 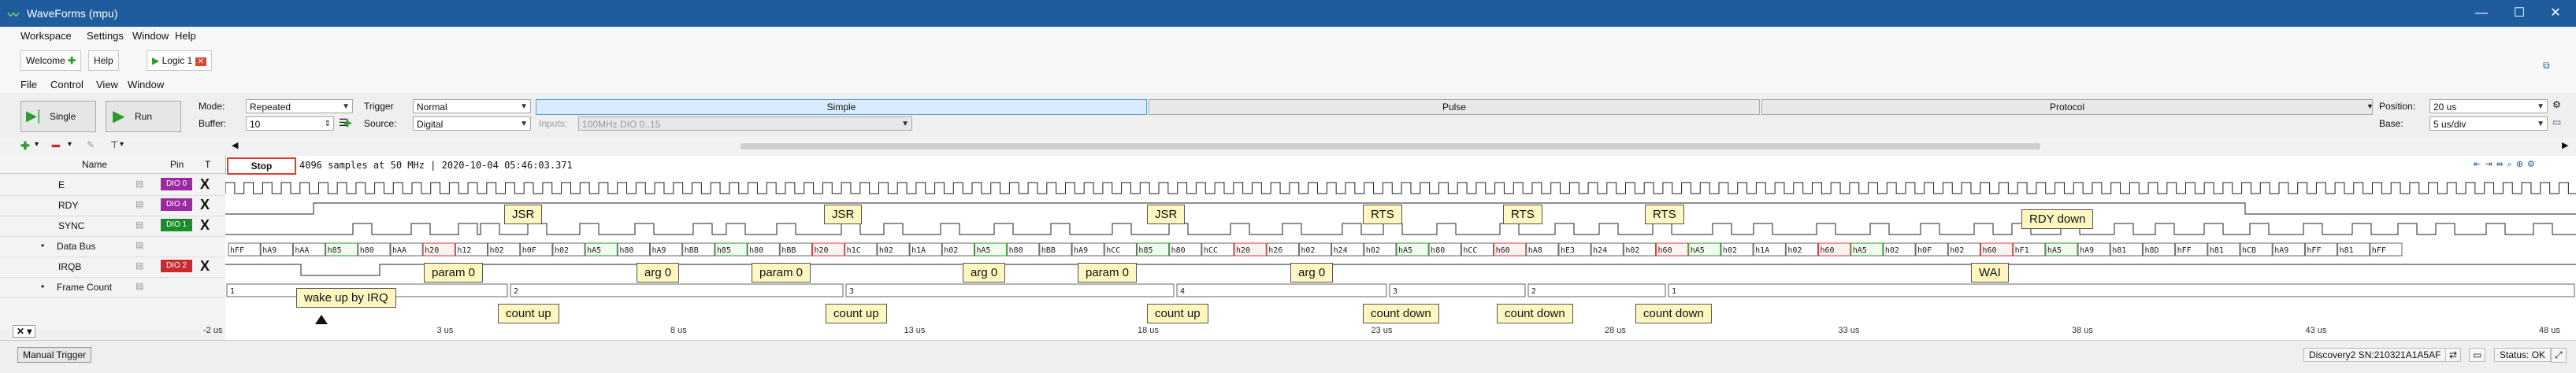 What do you see at coordinates (1600, 250) in the screenshot?
I see `data-bus-value: h24` at bounding box center [1600, 250].